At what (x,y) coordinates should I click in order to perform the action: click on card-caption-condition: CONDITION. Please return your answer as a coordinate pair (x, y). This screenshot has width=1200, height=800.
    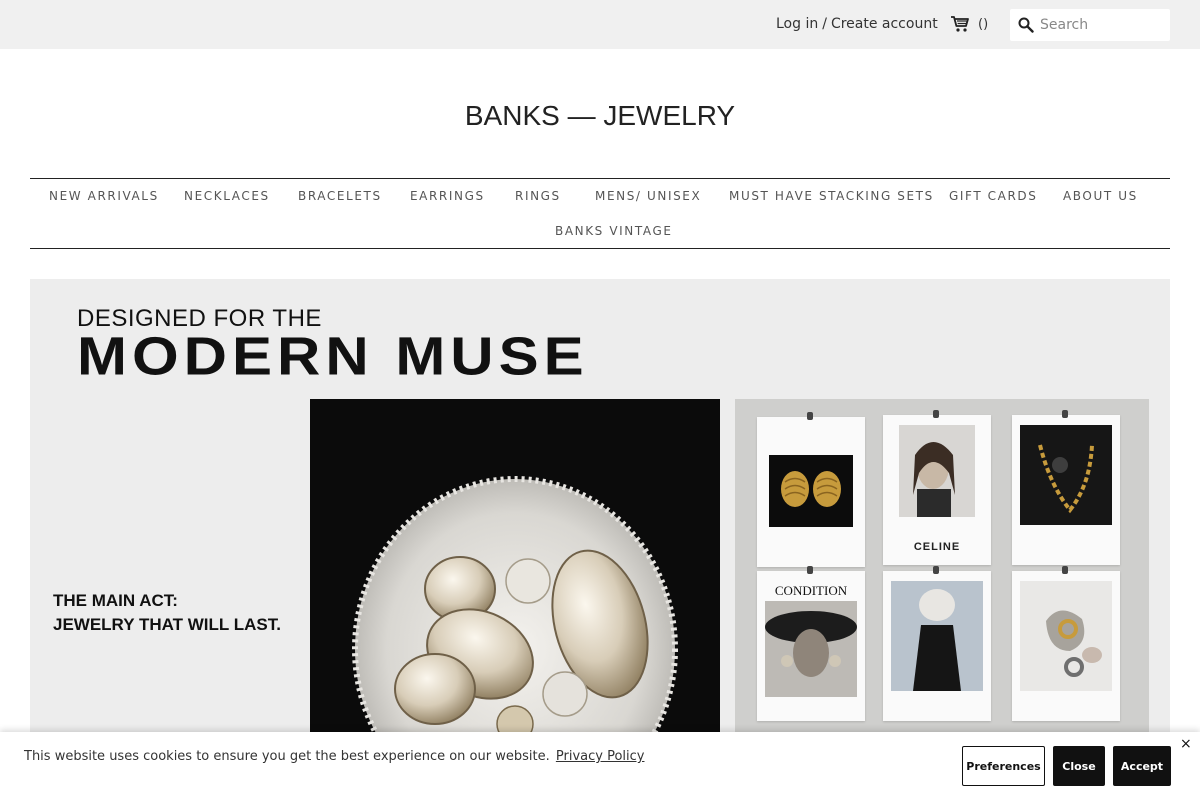
    Looking at the image, I should click on (811, 590).